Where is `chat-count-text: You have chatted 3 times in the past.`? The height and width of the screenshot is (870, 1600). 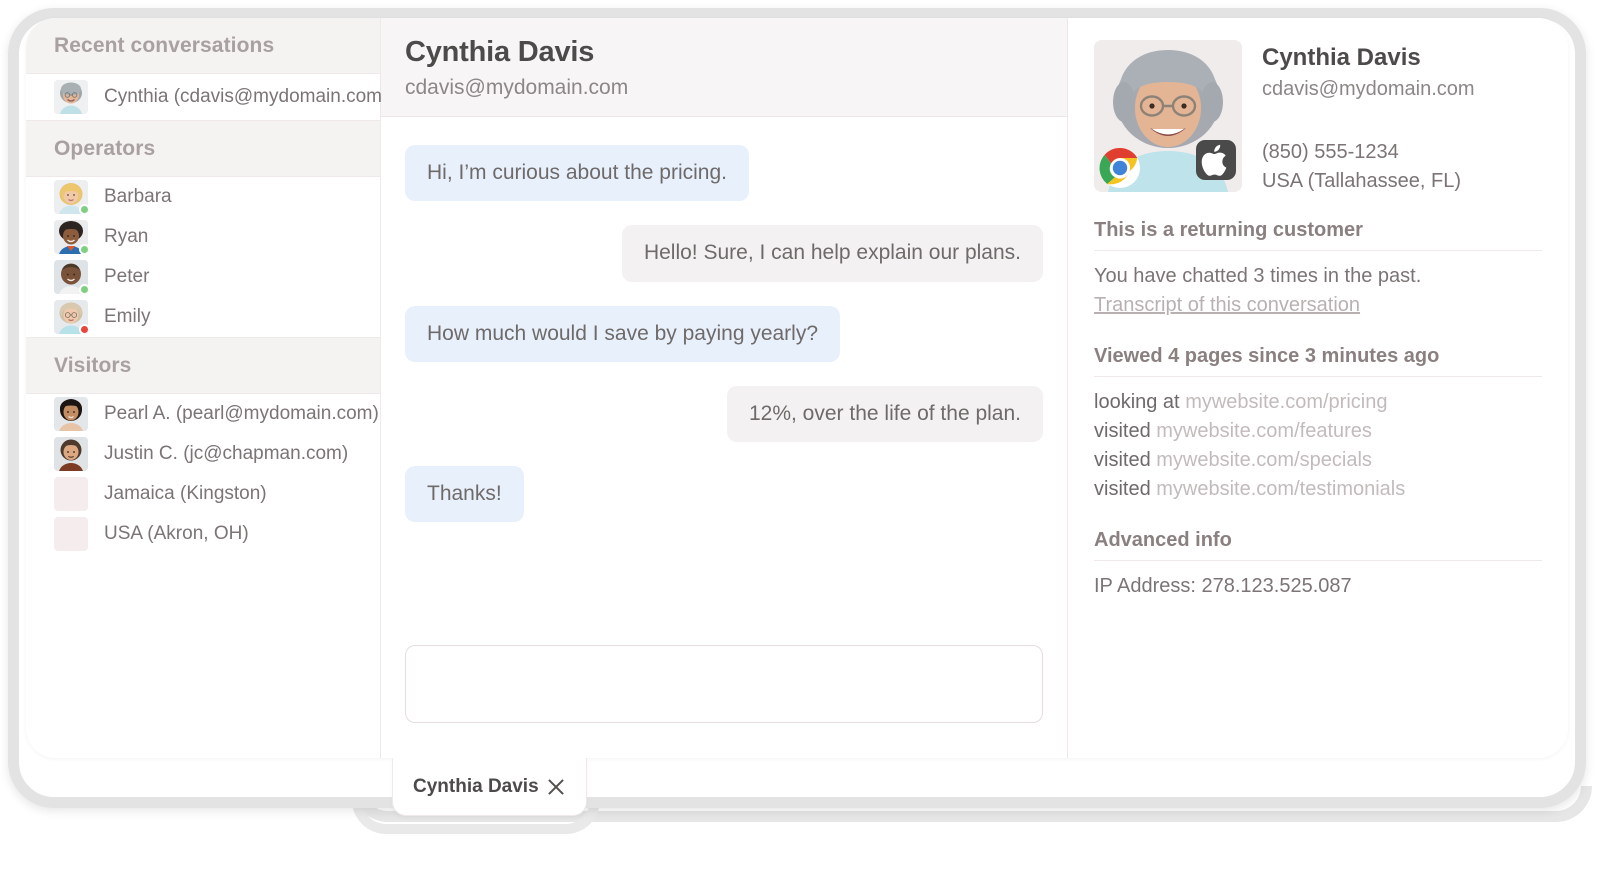
chat-count-text: You have chatted 3 times in the past. is located at coordinates (1258, 276).